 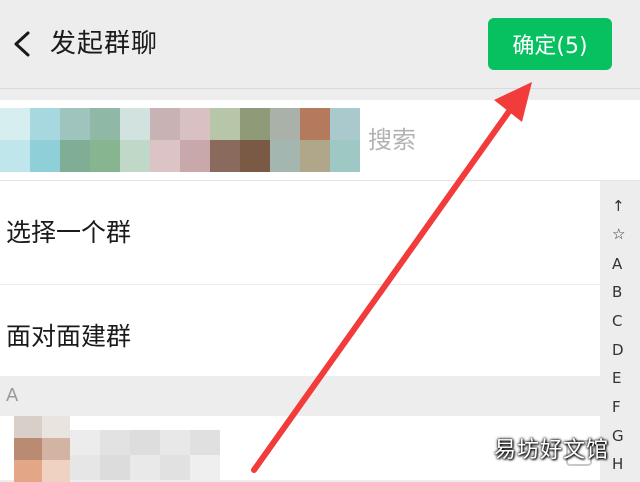 I want to click on pixelated-selected-avatars, so click(x=180, y=140).